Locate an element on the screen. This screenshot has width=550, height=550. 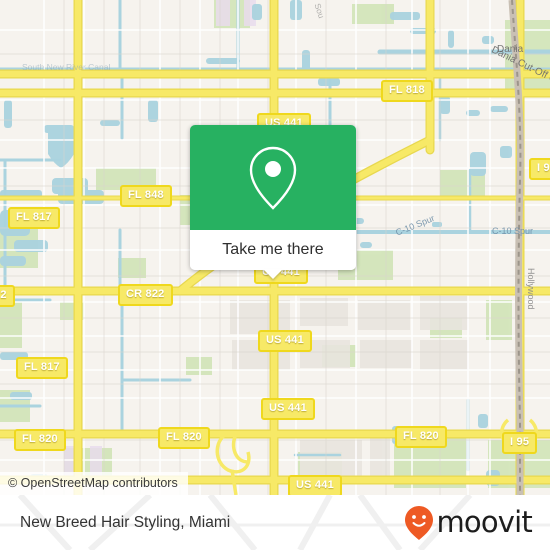
map-pin-icon is located at coordinates (273, 178).